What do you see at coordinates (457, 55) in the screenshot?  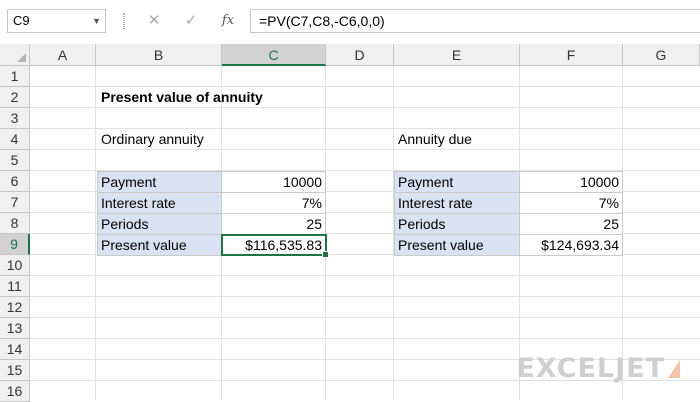 I see `column-header-e: E` at bounding box center [457, 55].